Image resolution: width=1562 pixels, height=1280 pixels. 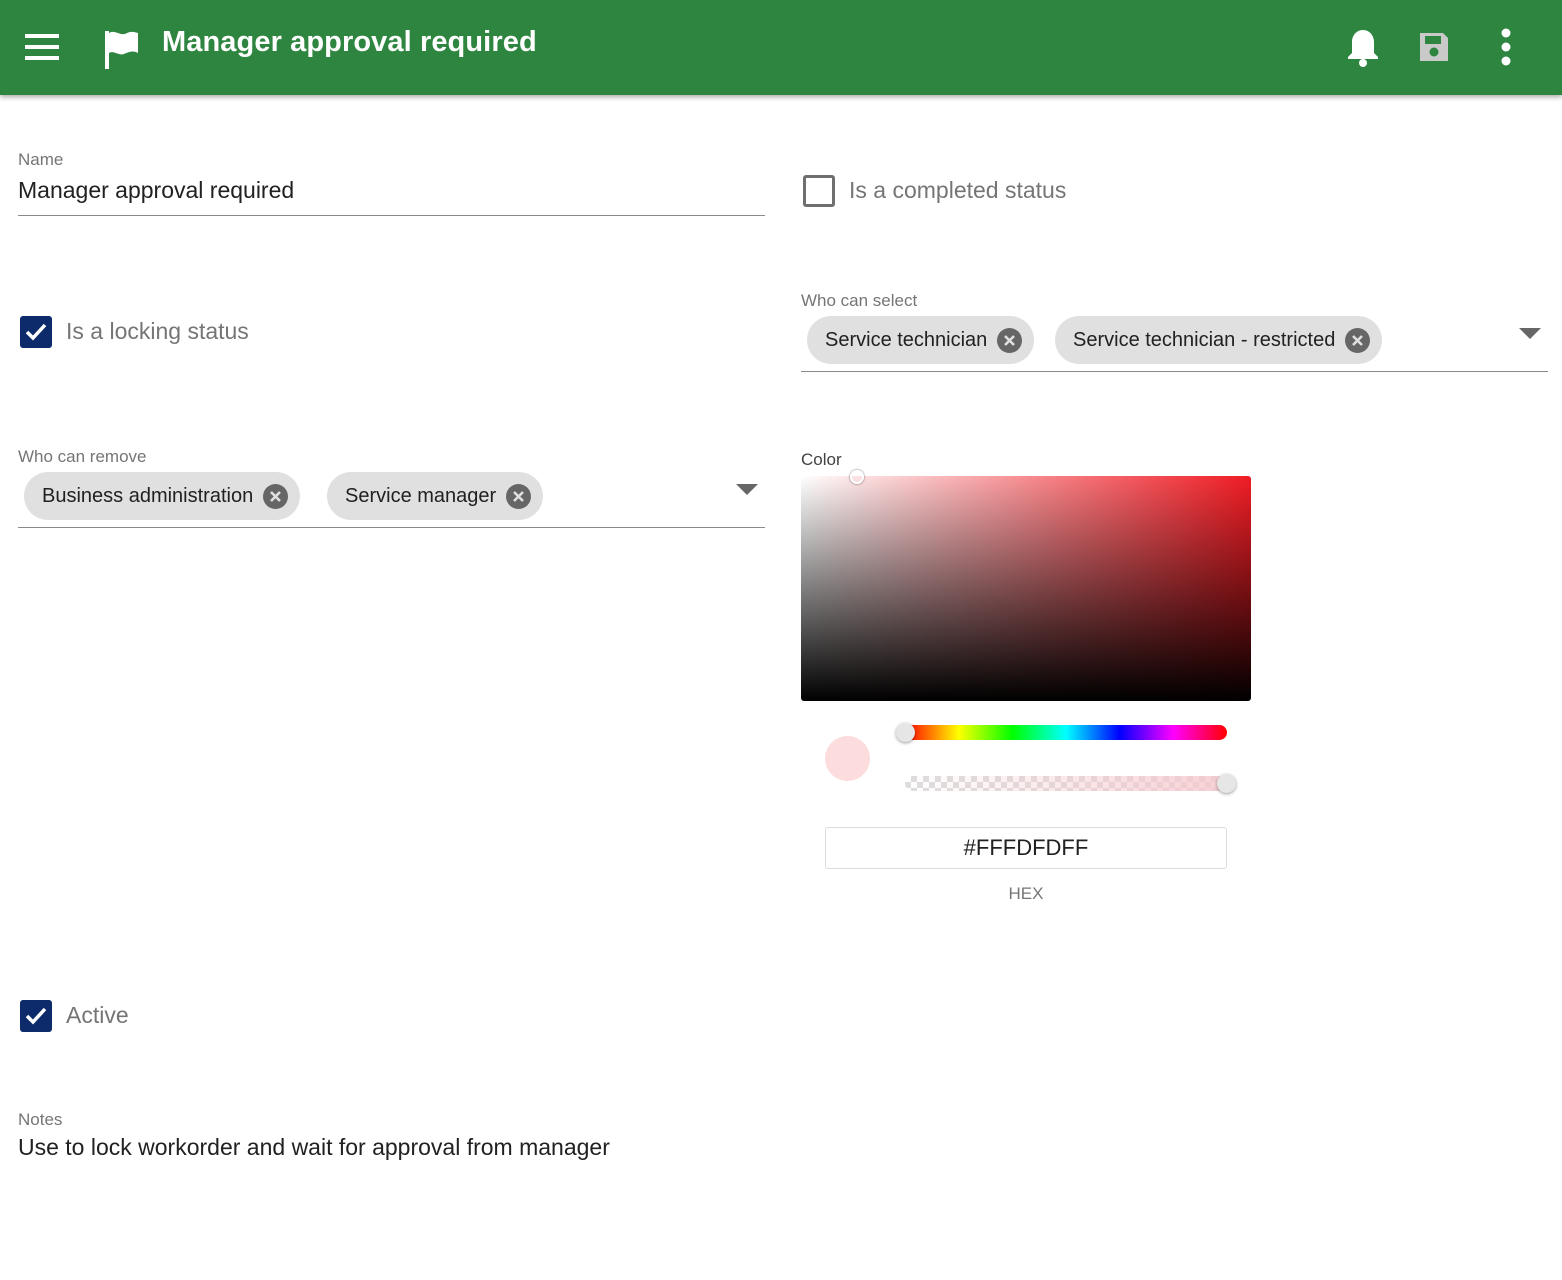 I want to click on who-can-select-underline, so click(x=1174, y=371).